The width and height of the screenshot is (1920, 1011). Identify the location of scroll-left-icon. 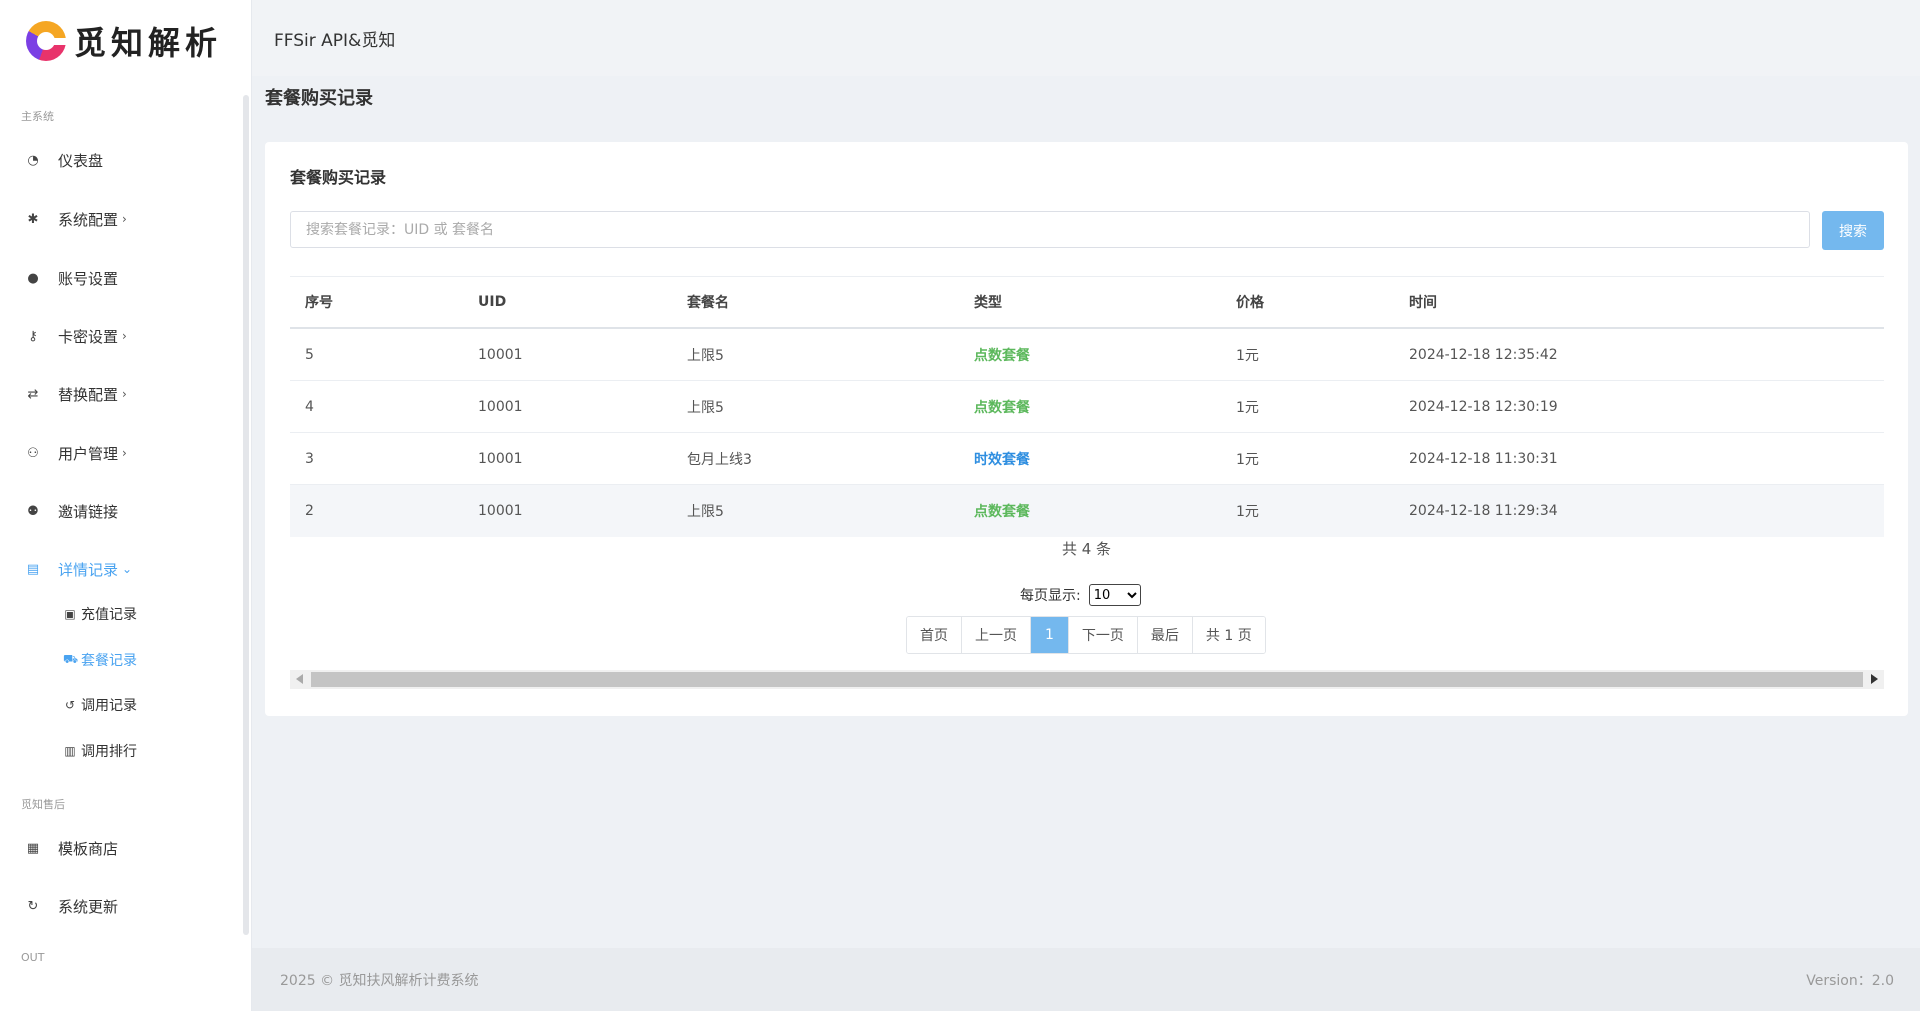
(299, 679).